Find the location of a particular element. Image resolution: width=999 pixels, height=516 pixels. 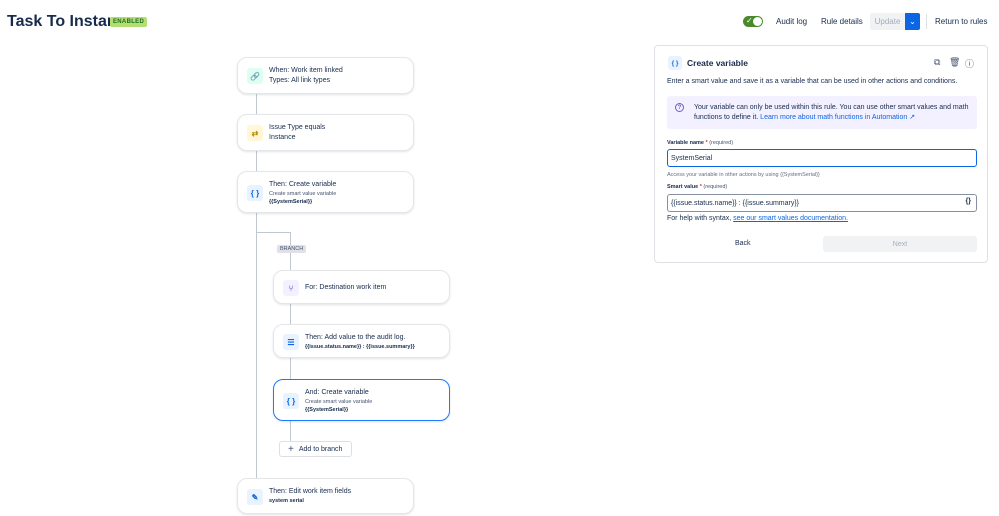

trigger-subtitle: Types: All link types is located at coordinates (300, 80).